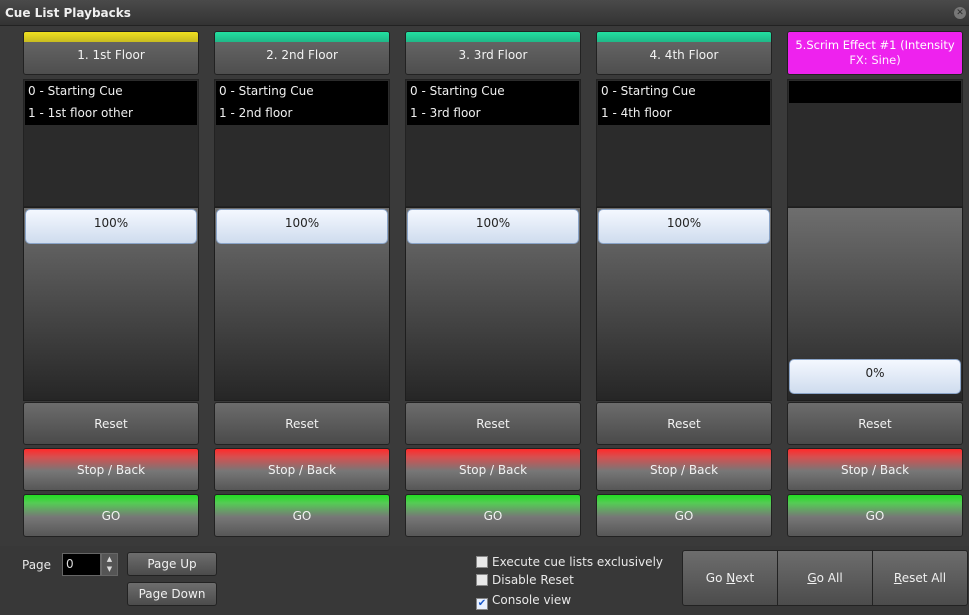 The height and width of the screenshot is (615, 969). I want to click on disable-reset-checkbox: Disable Reset, so click(525, 580).